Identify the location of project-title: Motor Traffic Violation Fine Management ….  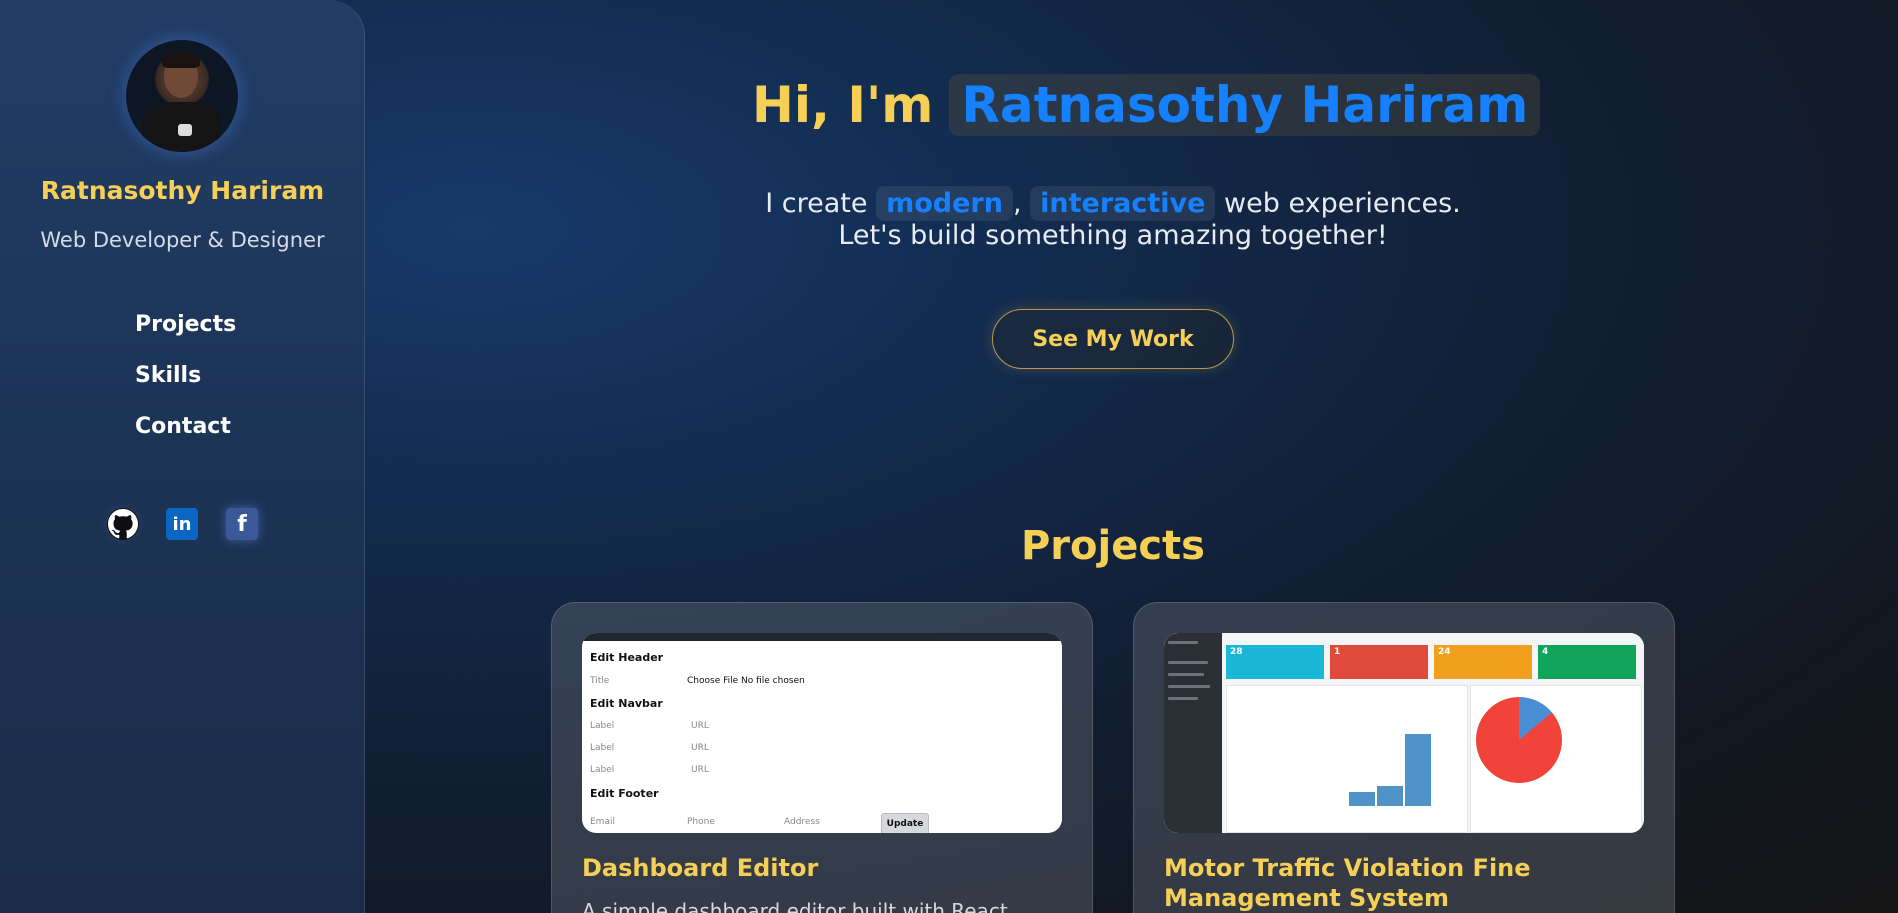
(1347, 883).